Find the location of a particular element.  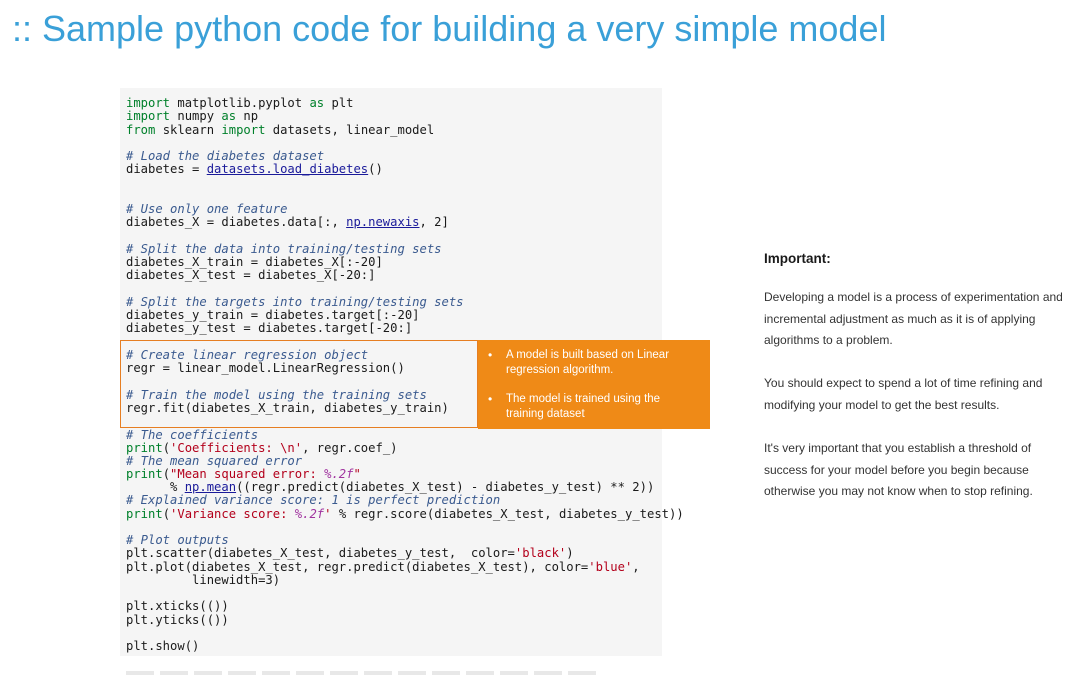

code-text: datasets, linear_model is located at coordinates (350, 130).